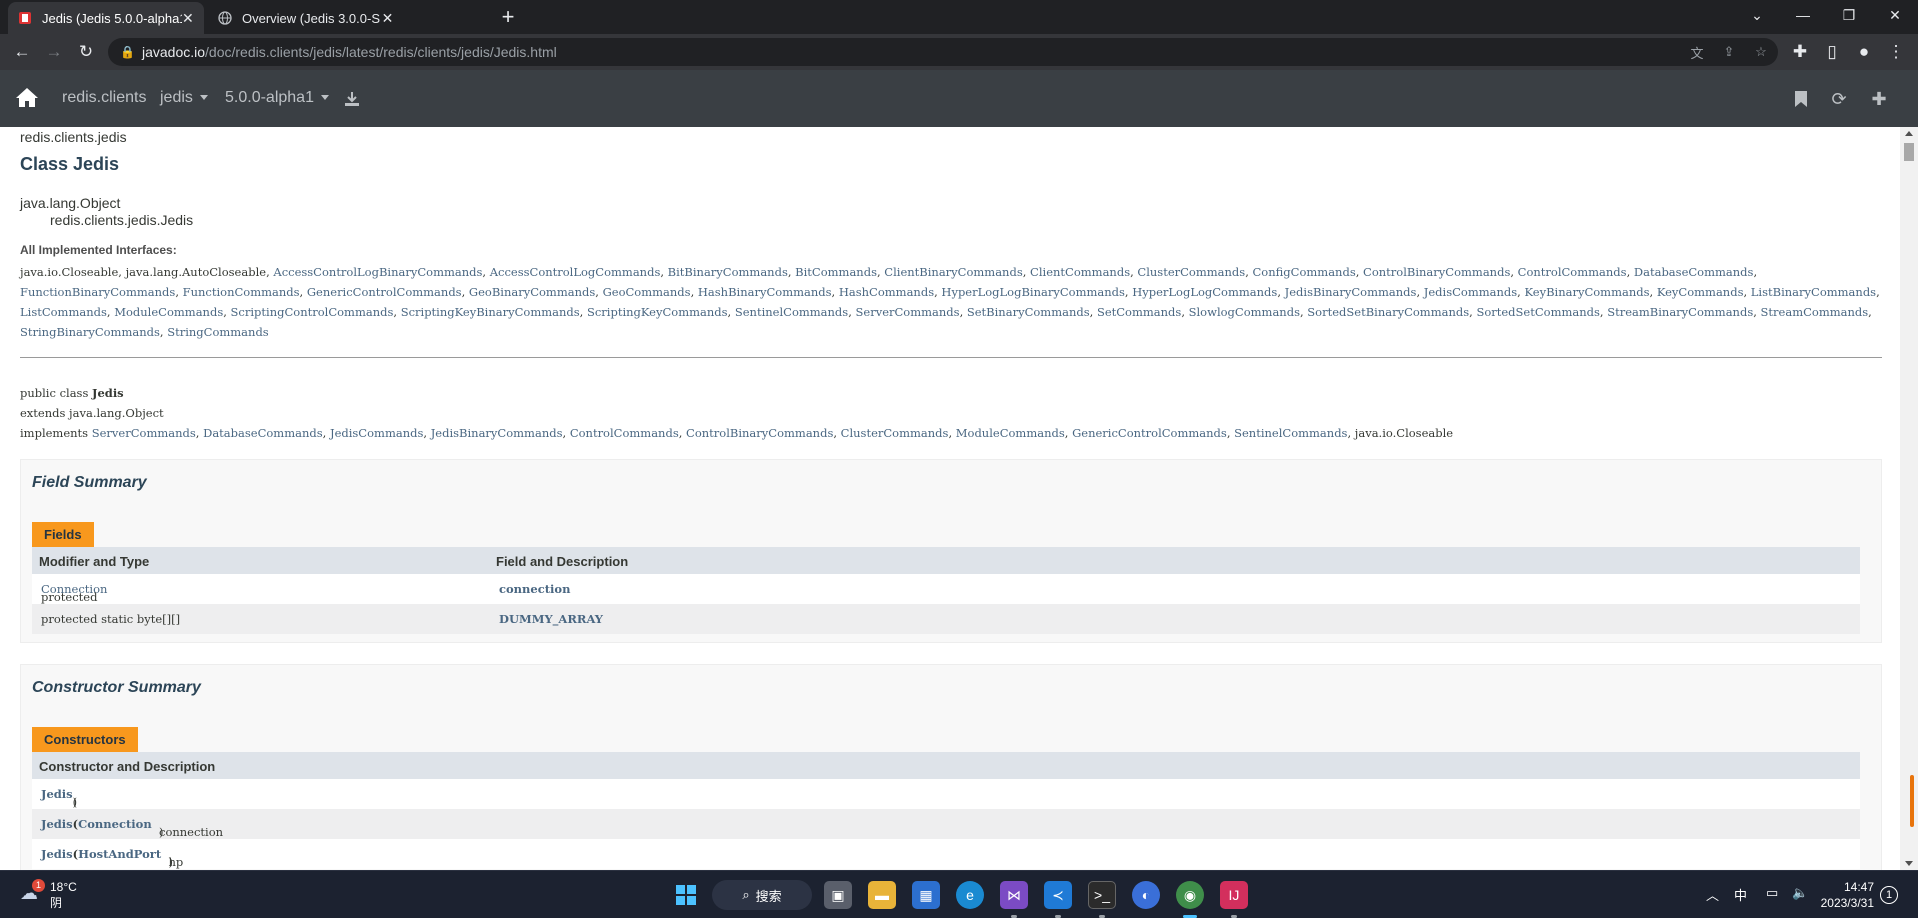 This screenshot has width=1918, height=918. Describe the element at coordinates (1757, 15) in the screenshot. I see `tab-search-chevron-icon: ⌄` at that location.